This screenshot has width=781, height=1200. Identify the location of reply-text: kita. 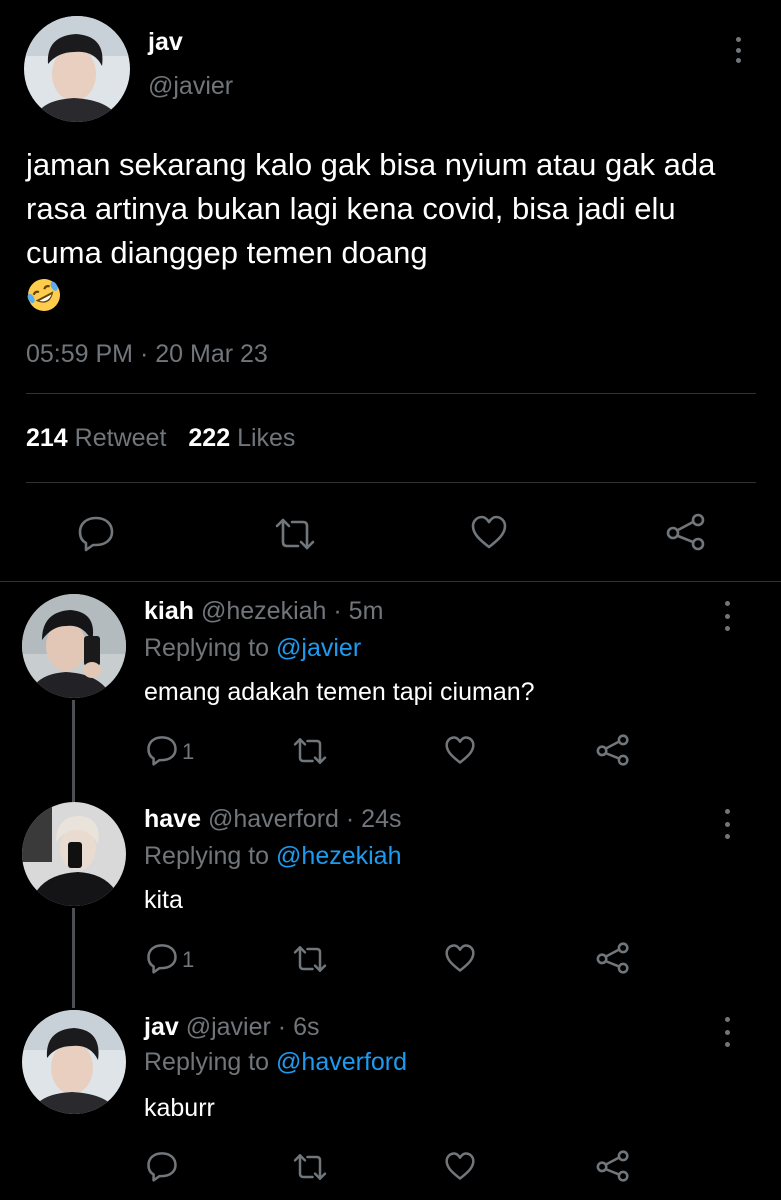
(163, 900).